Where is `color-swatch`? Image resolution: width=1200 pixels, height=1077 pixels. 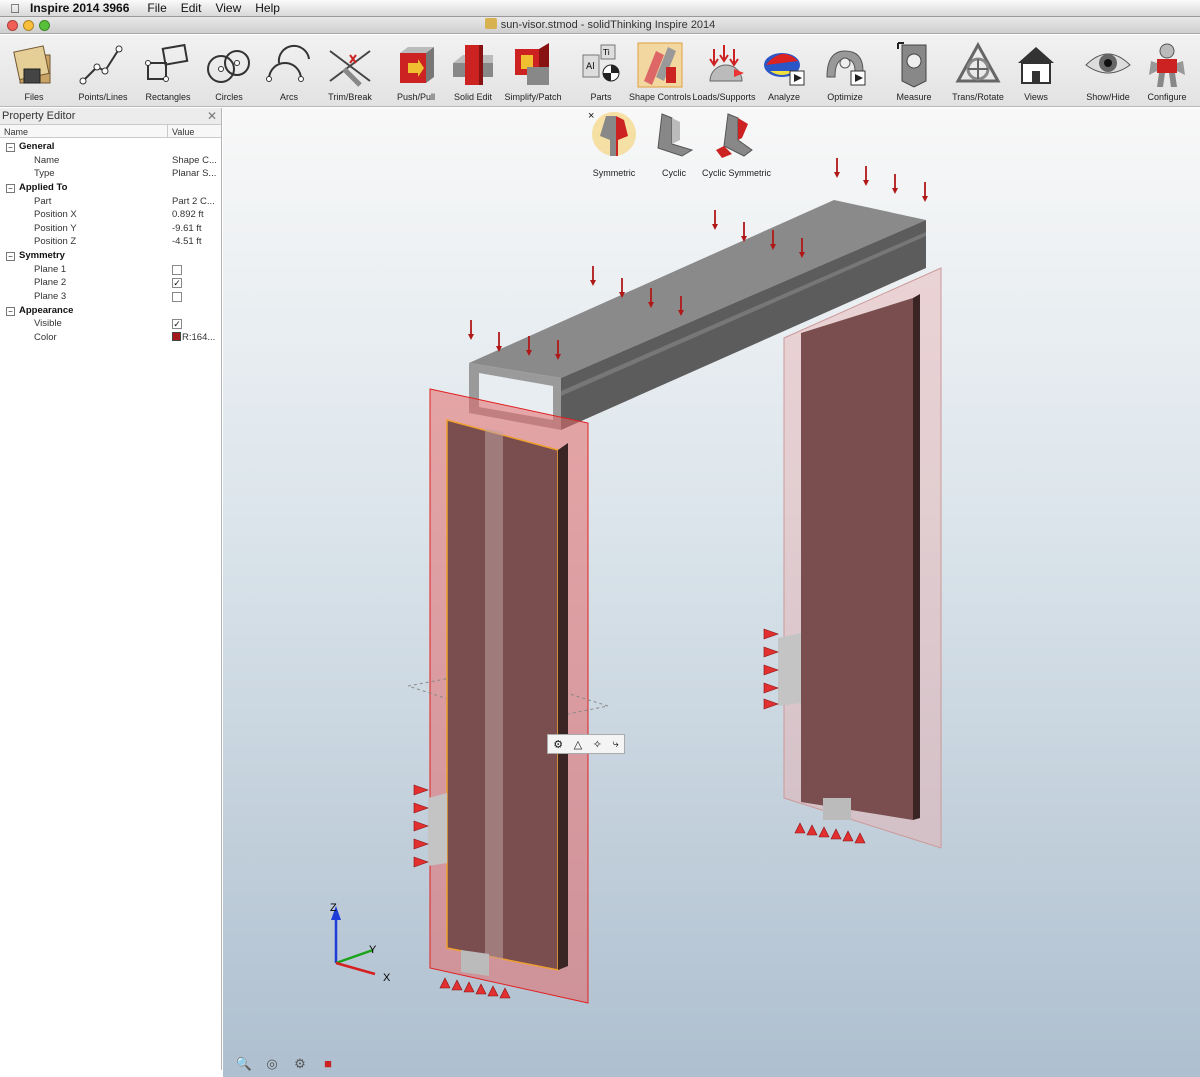 color-swatch is located at coordinates (176, 336).